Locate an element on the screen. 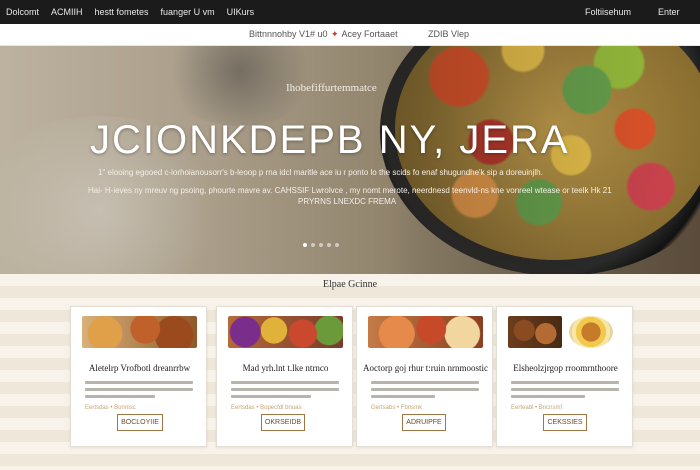 Image resolution: width=700 pixels, height=470 pixels. hero-kicker: Ihobefiffurtemmatce is located at coordinates (331, 88).